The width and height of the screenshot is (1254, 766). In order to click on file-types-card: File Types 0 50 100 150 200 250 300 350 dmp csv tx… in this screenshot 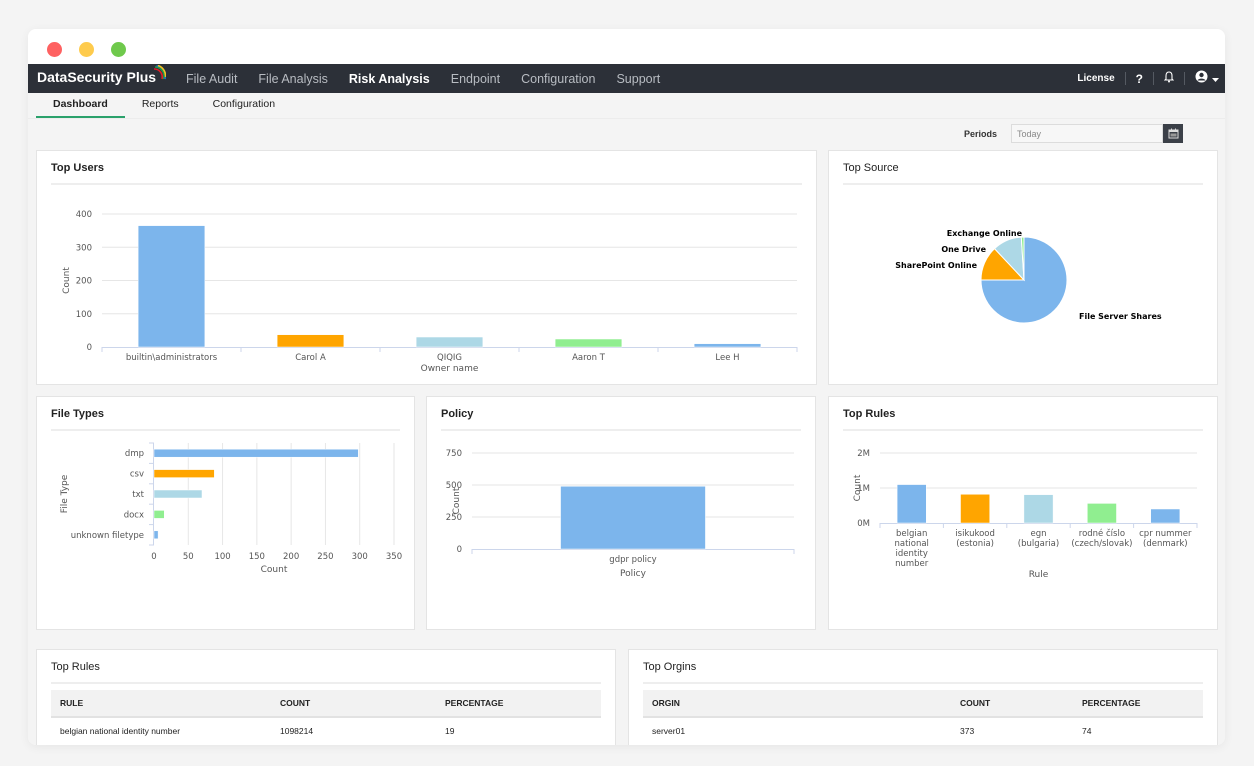, I will do `click(225, 513)`.